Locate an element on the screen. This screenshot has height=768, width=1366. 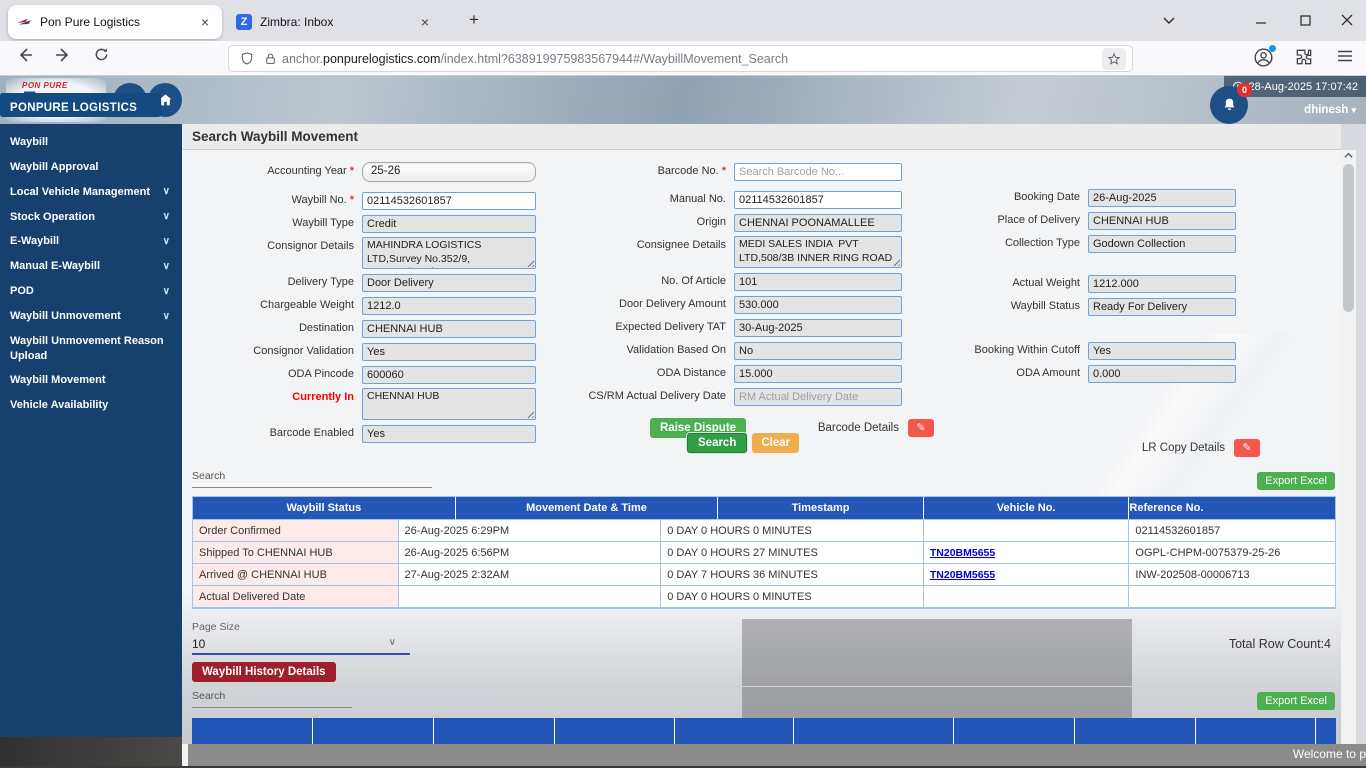
site-favicon is located at coordinates (24, 22).